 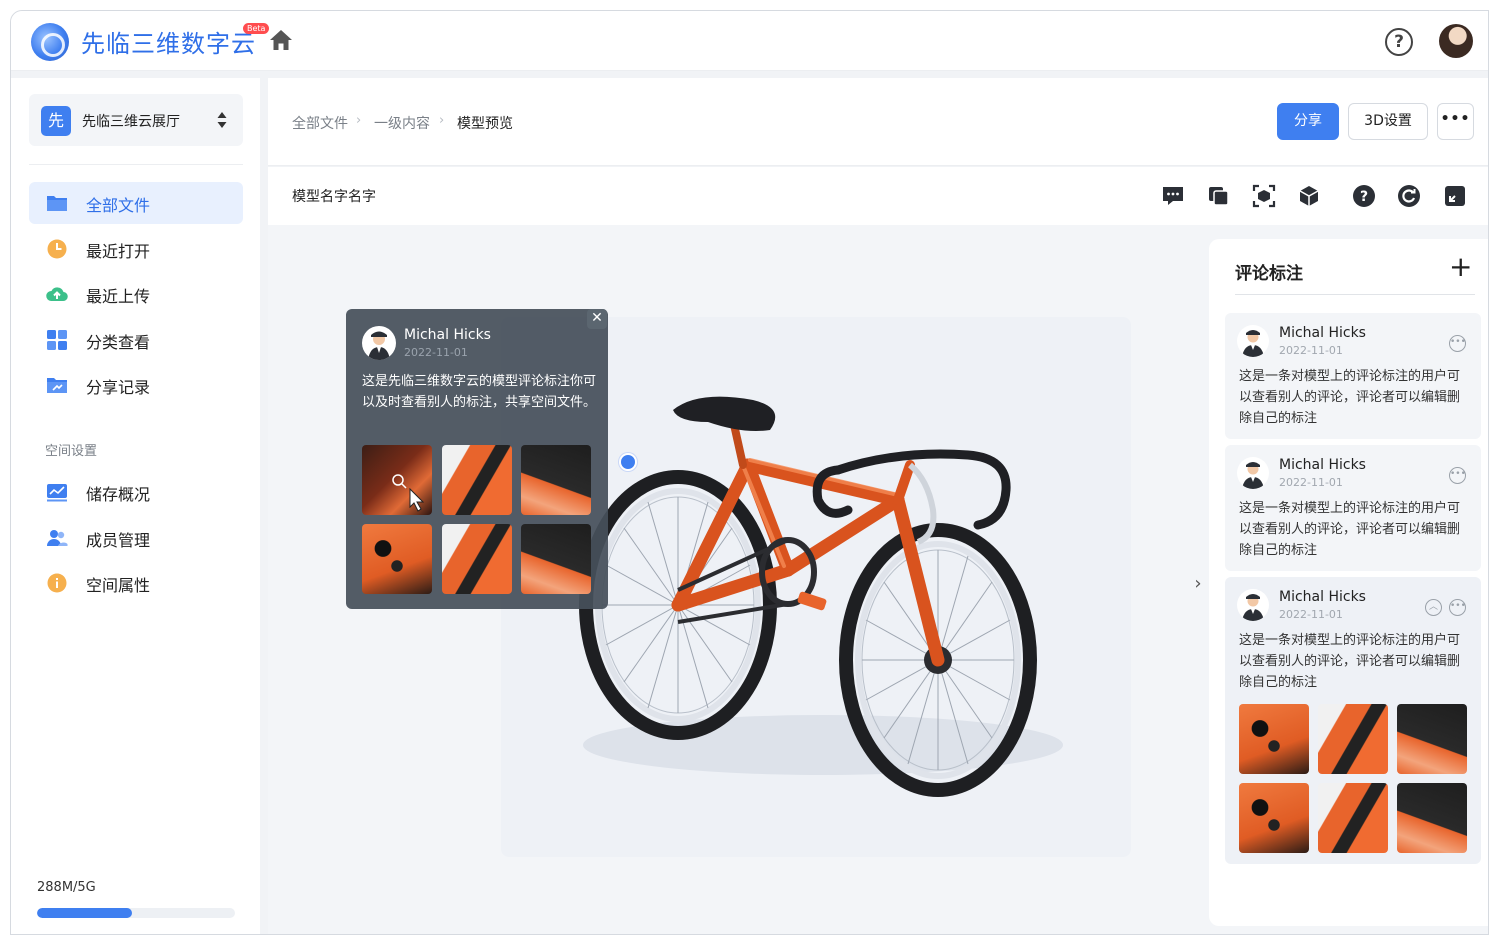 I want to click on sidebar-item-storage: 储存概况, so click(x=136, y=492).